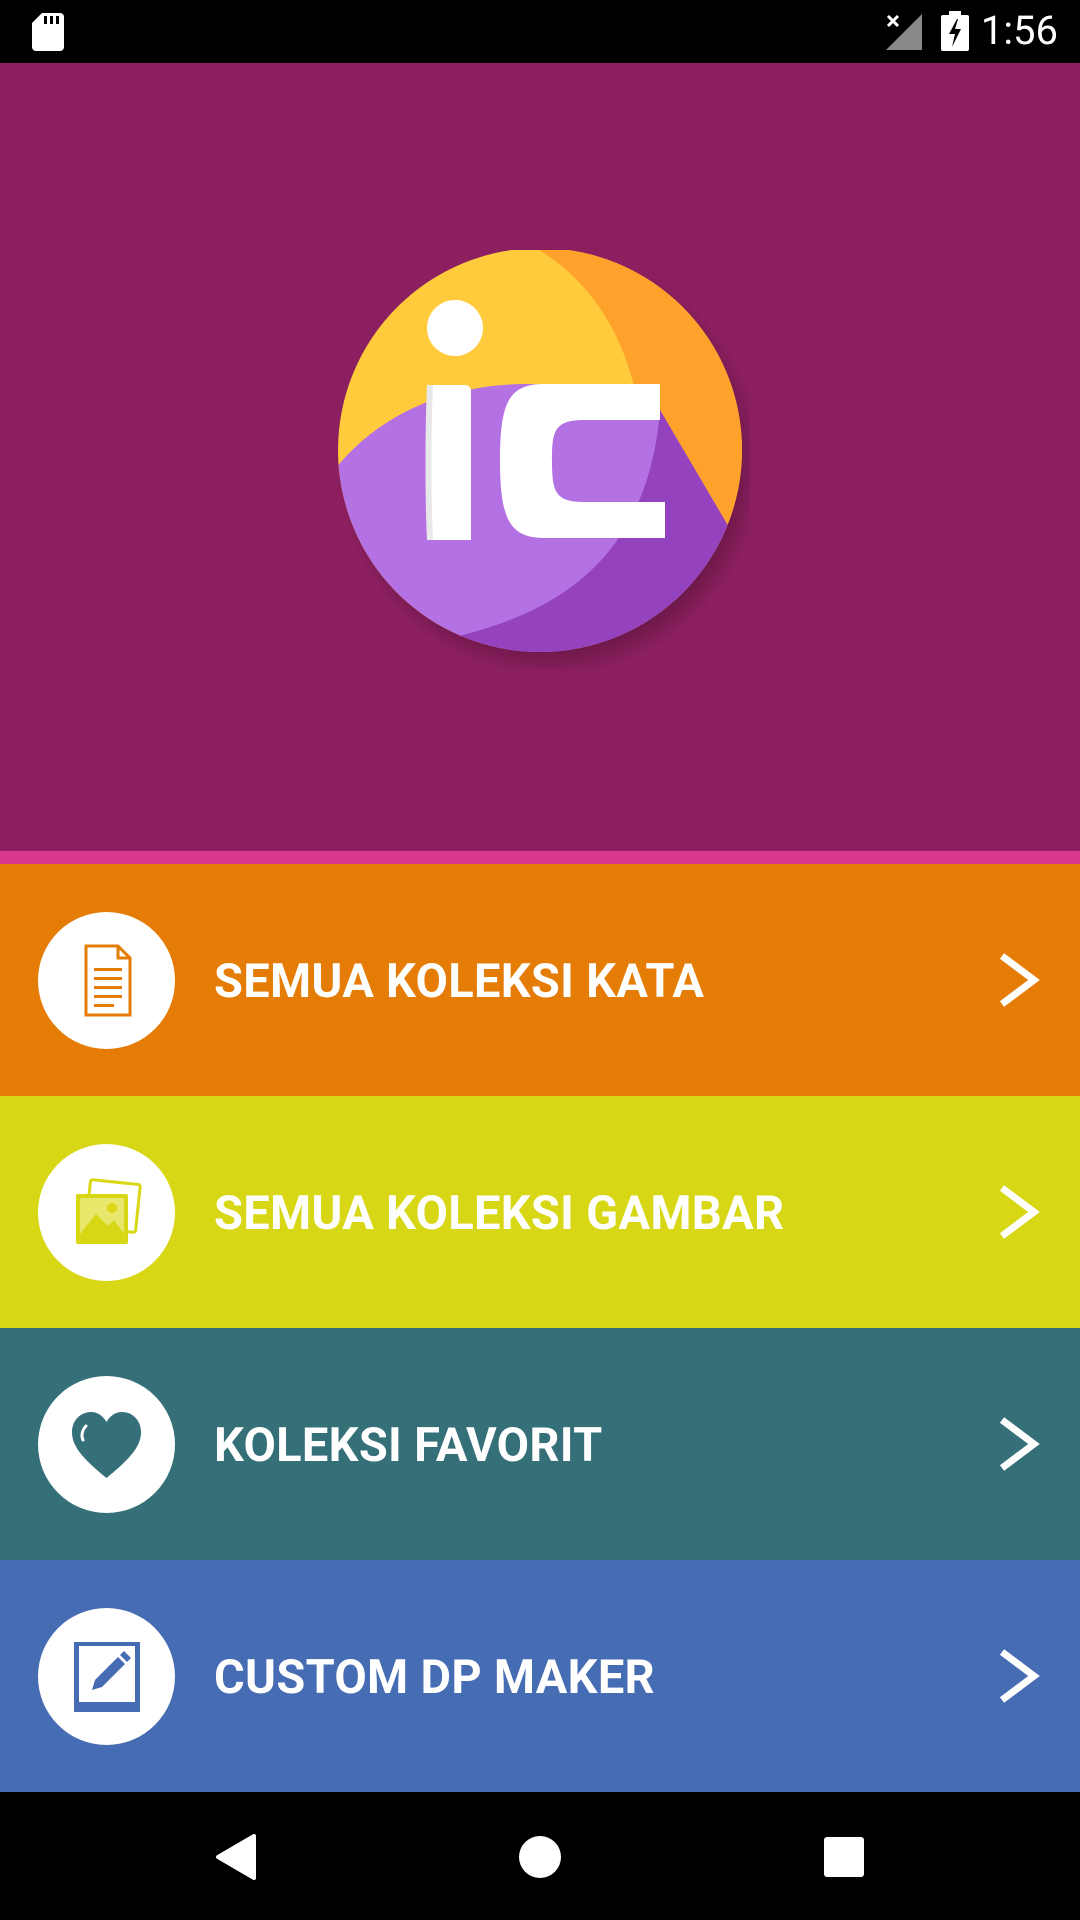  What do you see at coordinates (1019, 30) in the screenshot?
I see `status-clock: 1:56` at bounding box center [1019, 30].